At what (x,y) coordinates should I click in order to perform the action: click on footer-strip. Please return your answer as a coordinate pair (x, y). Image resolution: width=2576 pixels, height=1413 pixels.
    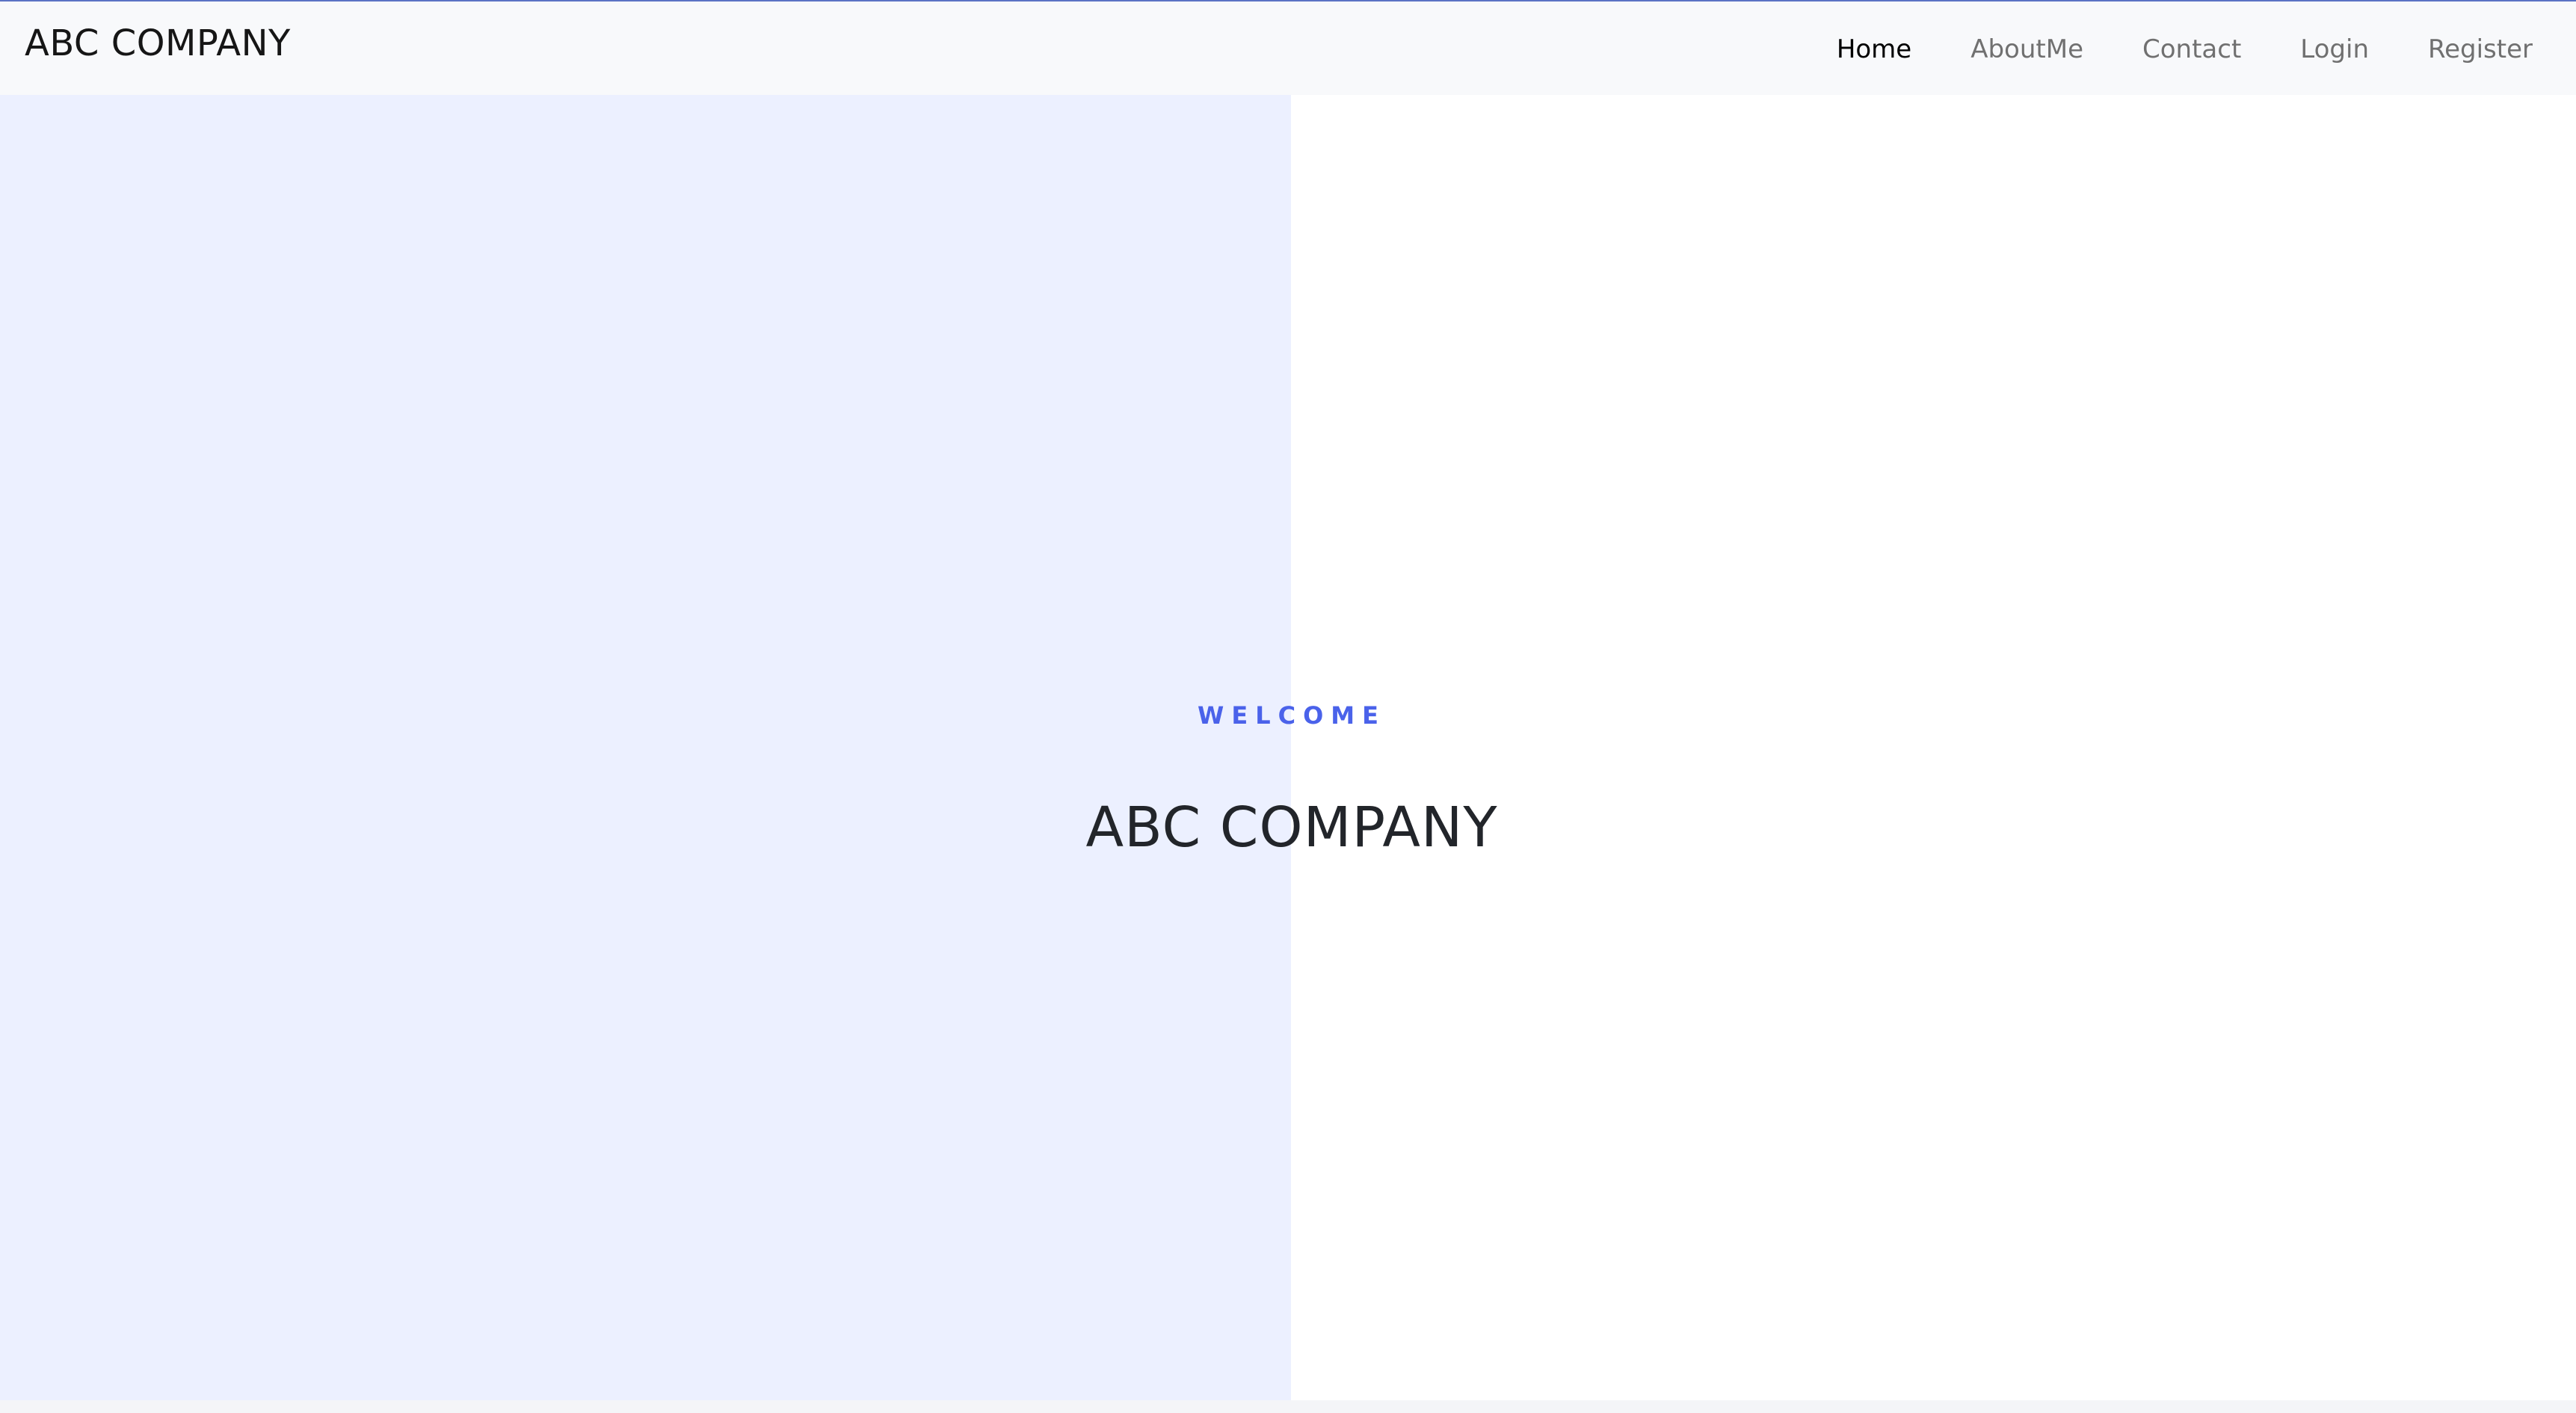
    Looking at the image, I should click on (1288, 1406).